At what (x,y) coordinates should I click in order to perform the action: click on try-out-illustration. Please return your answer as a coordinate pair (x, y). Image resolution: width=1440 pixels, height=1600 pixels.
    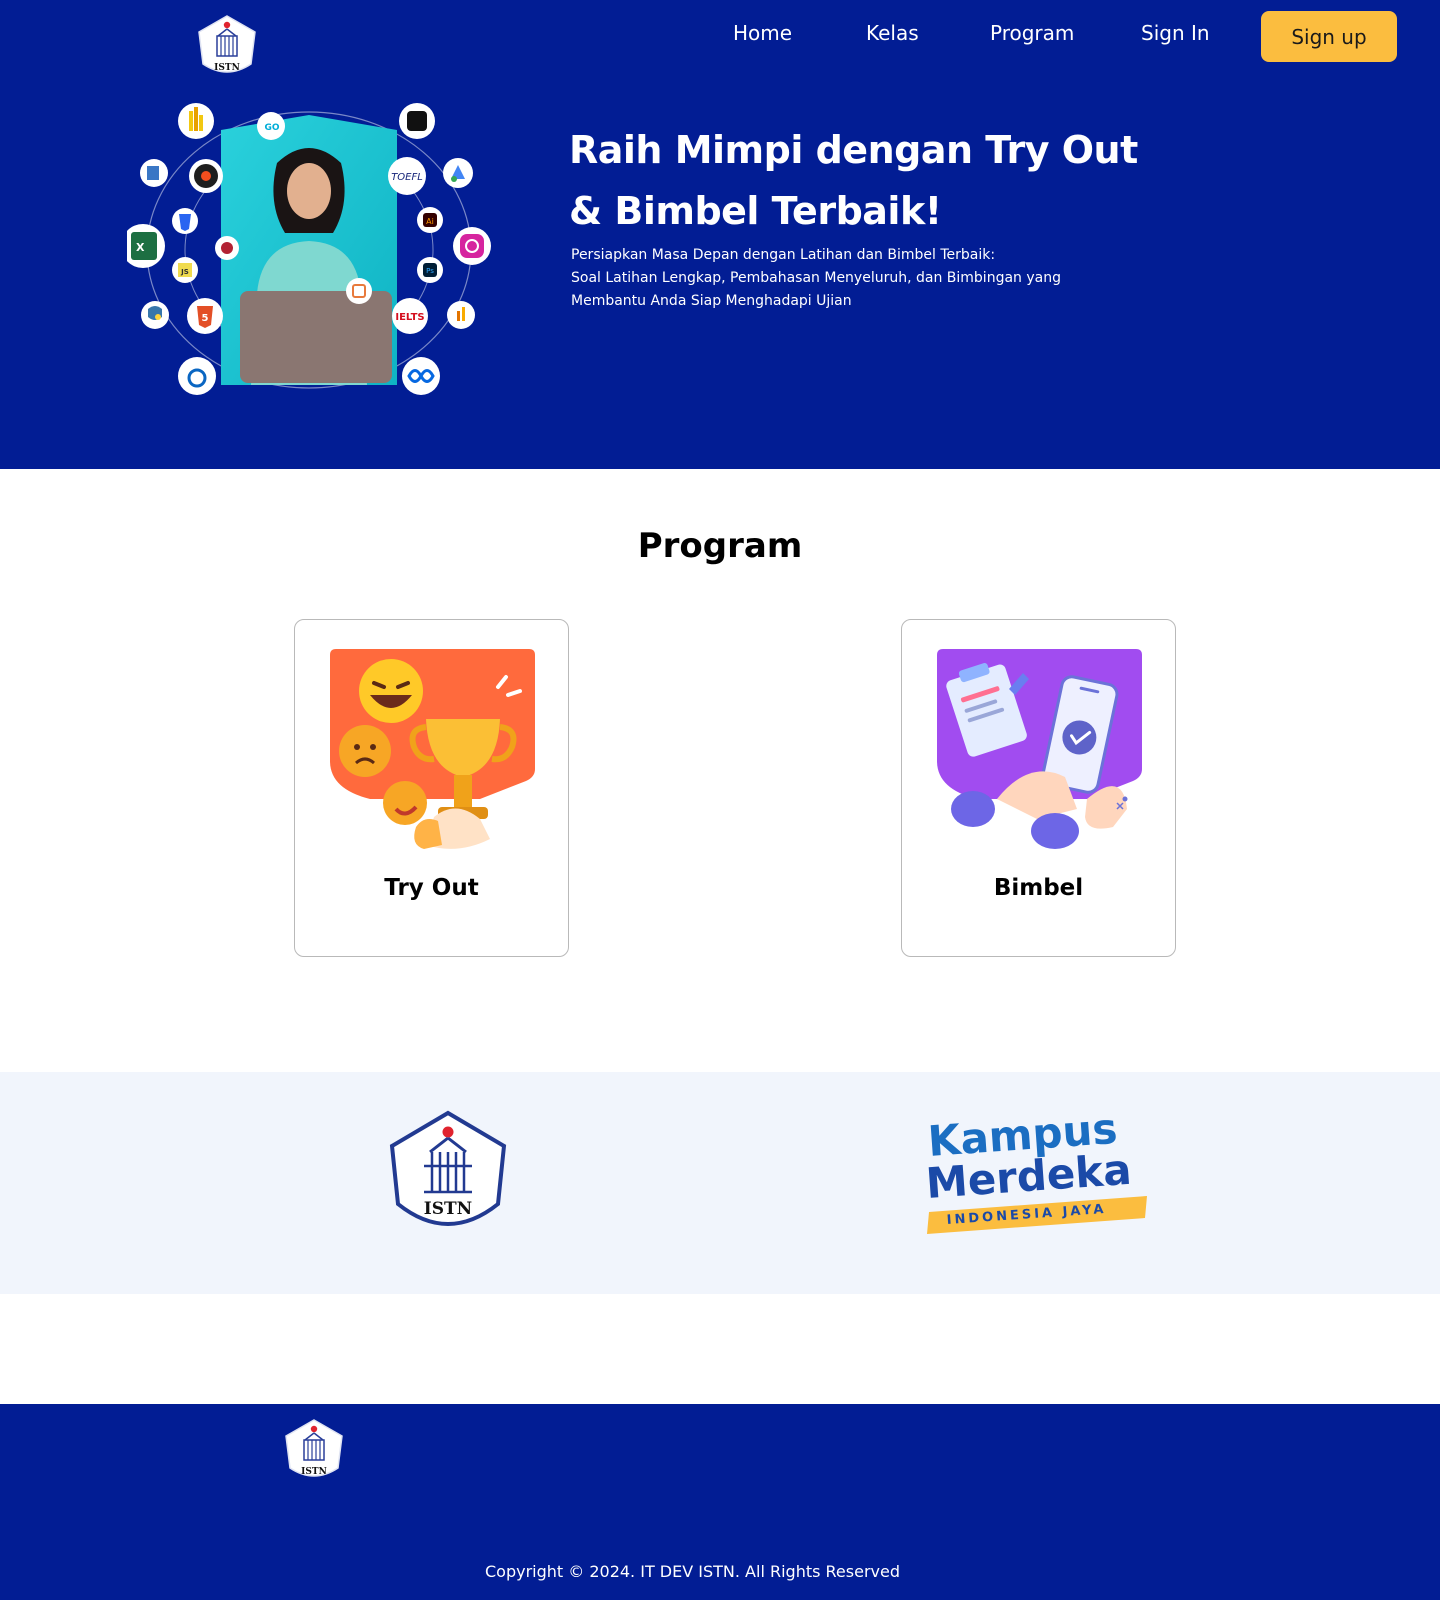
    Looking at the image, I should click on (432, 749).